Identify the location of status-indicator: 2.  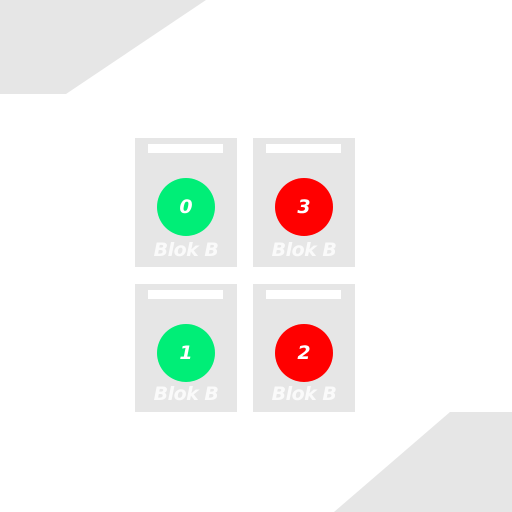
(304, 353).